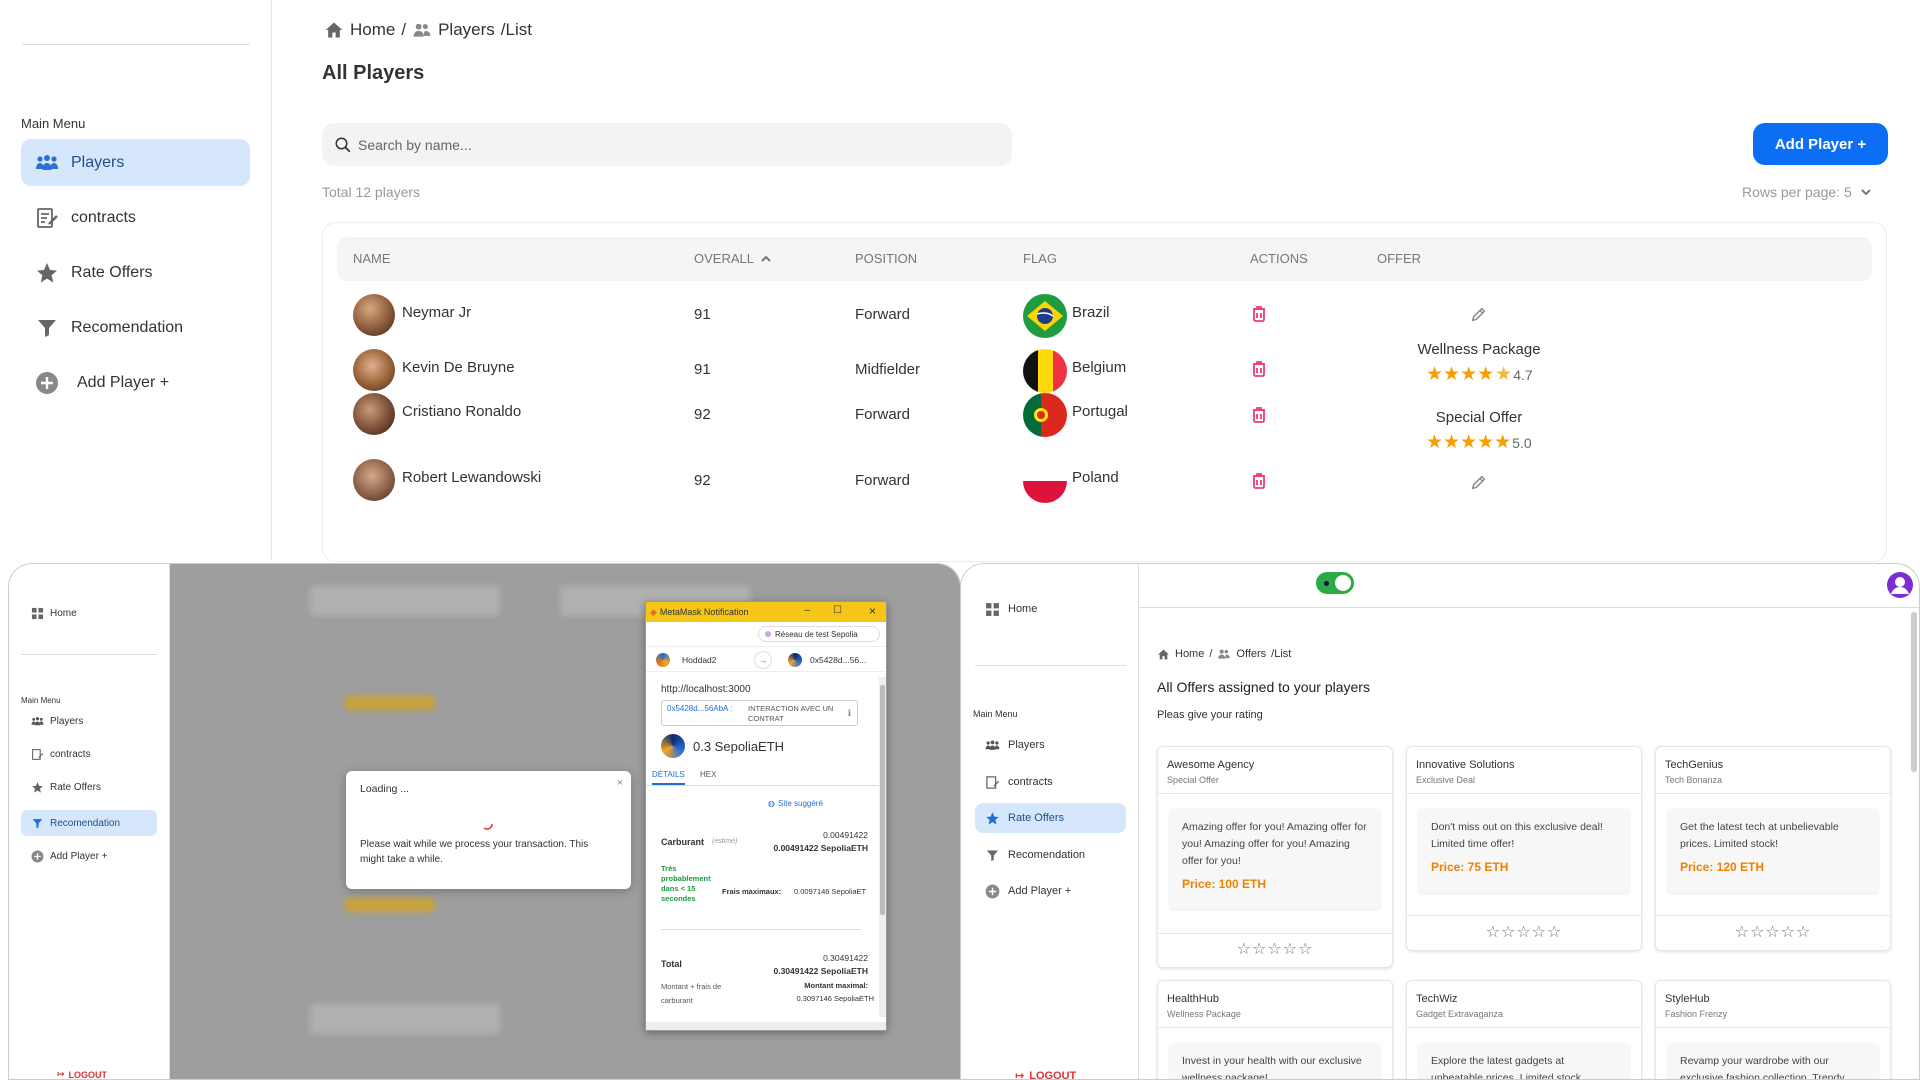  What do you see at coordinates (1797, 192) in the screenshot?
I see `rows-per-page-label: Rows per page: 5` at bounding box center [1797, 192].